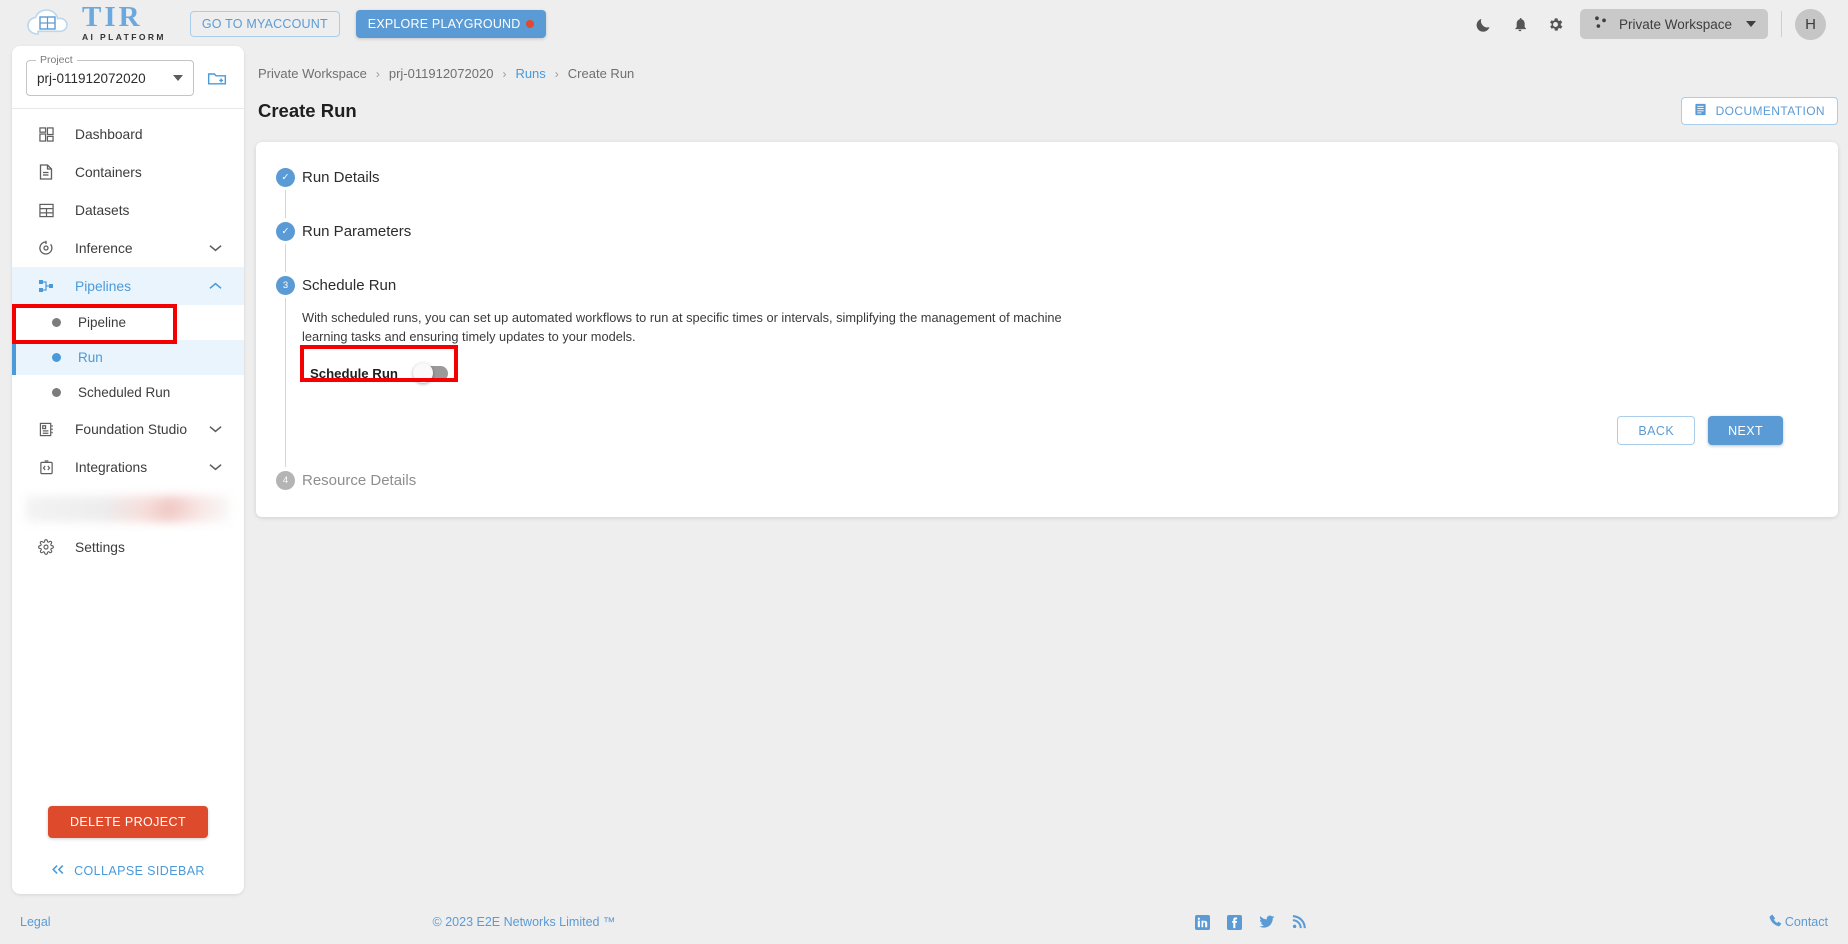  Describe the element at coordinates (46, 248) in the screenshot. I see `inference-target-icon` at that location.